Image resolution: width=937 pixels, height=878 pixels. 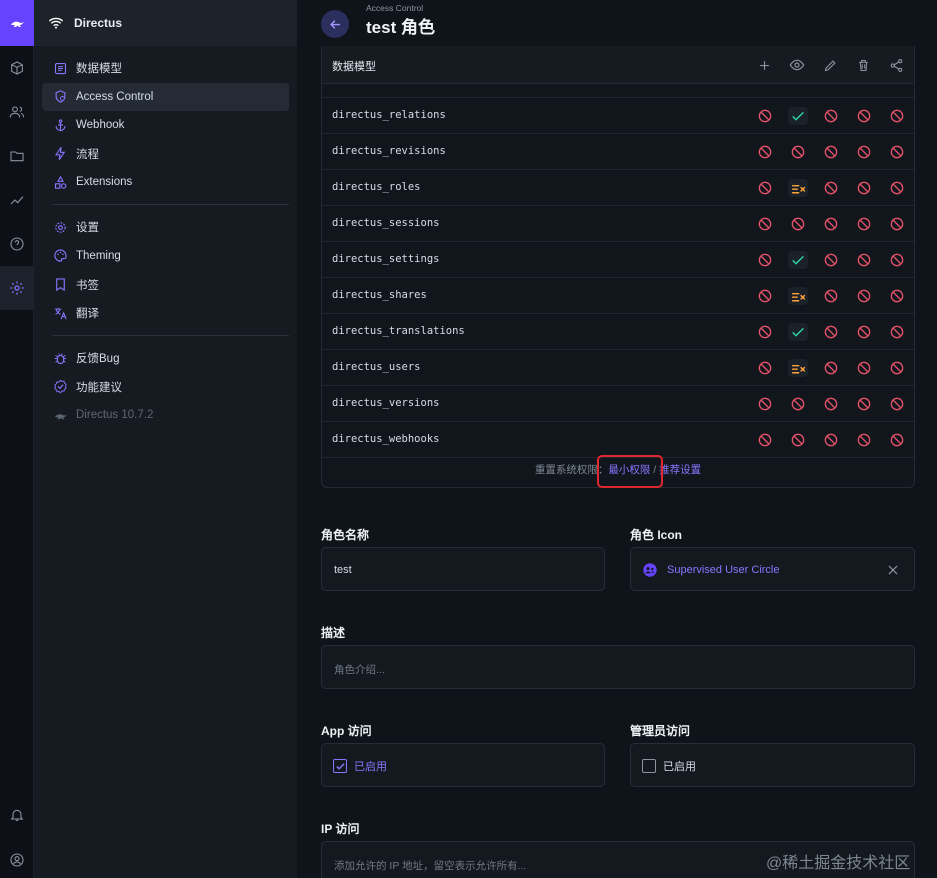 I want to click on share-icon, so click(x=896, y=65).